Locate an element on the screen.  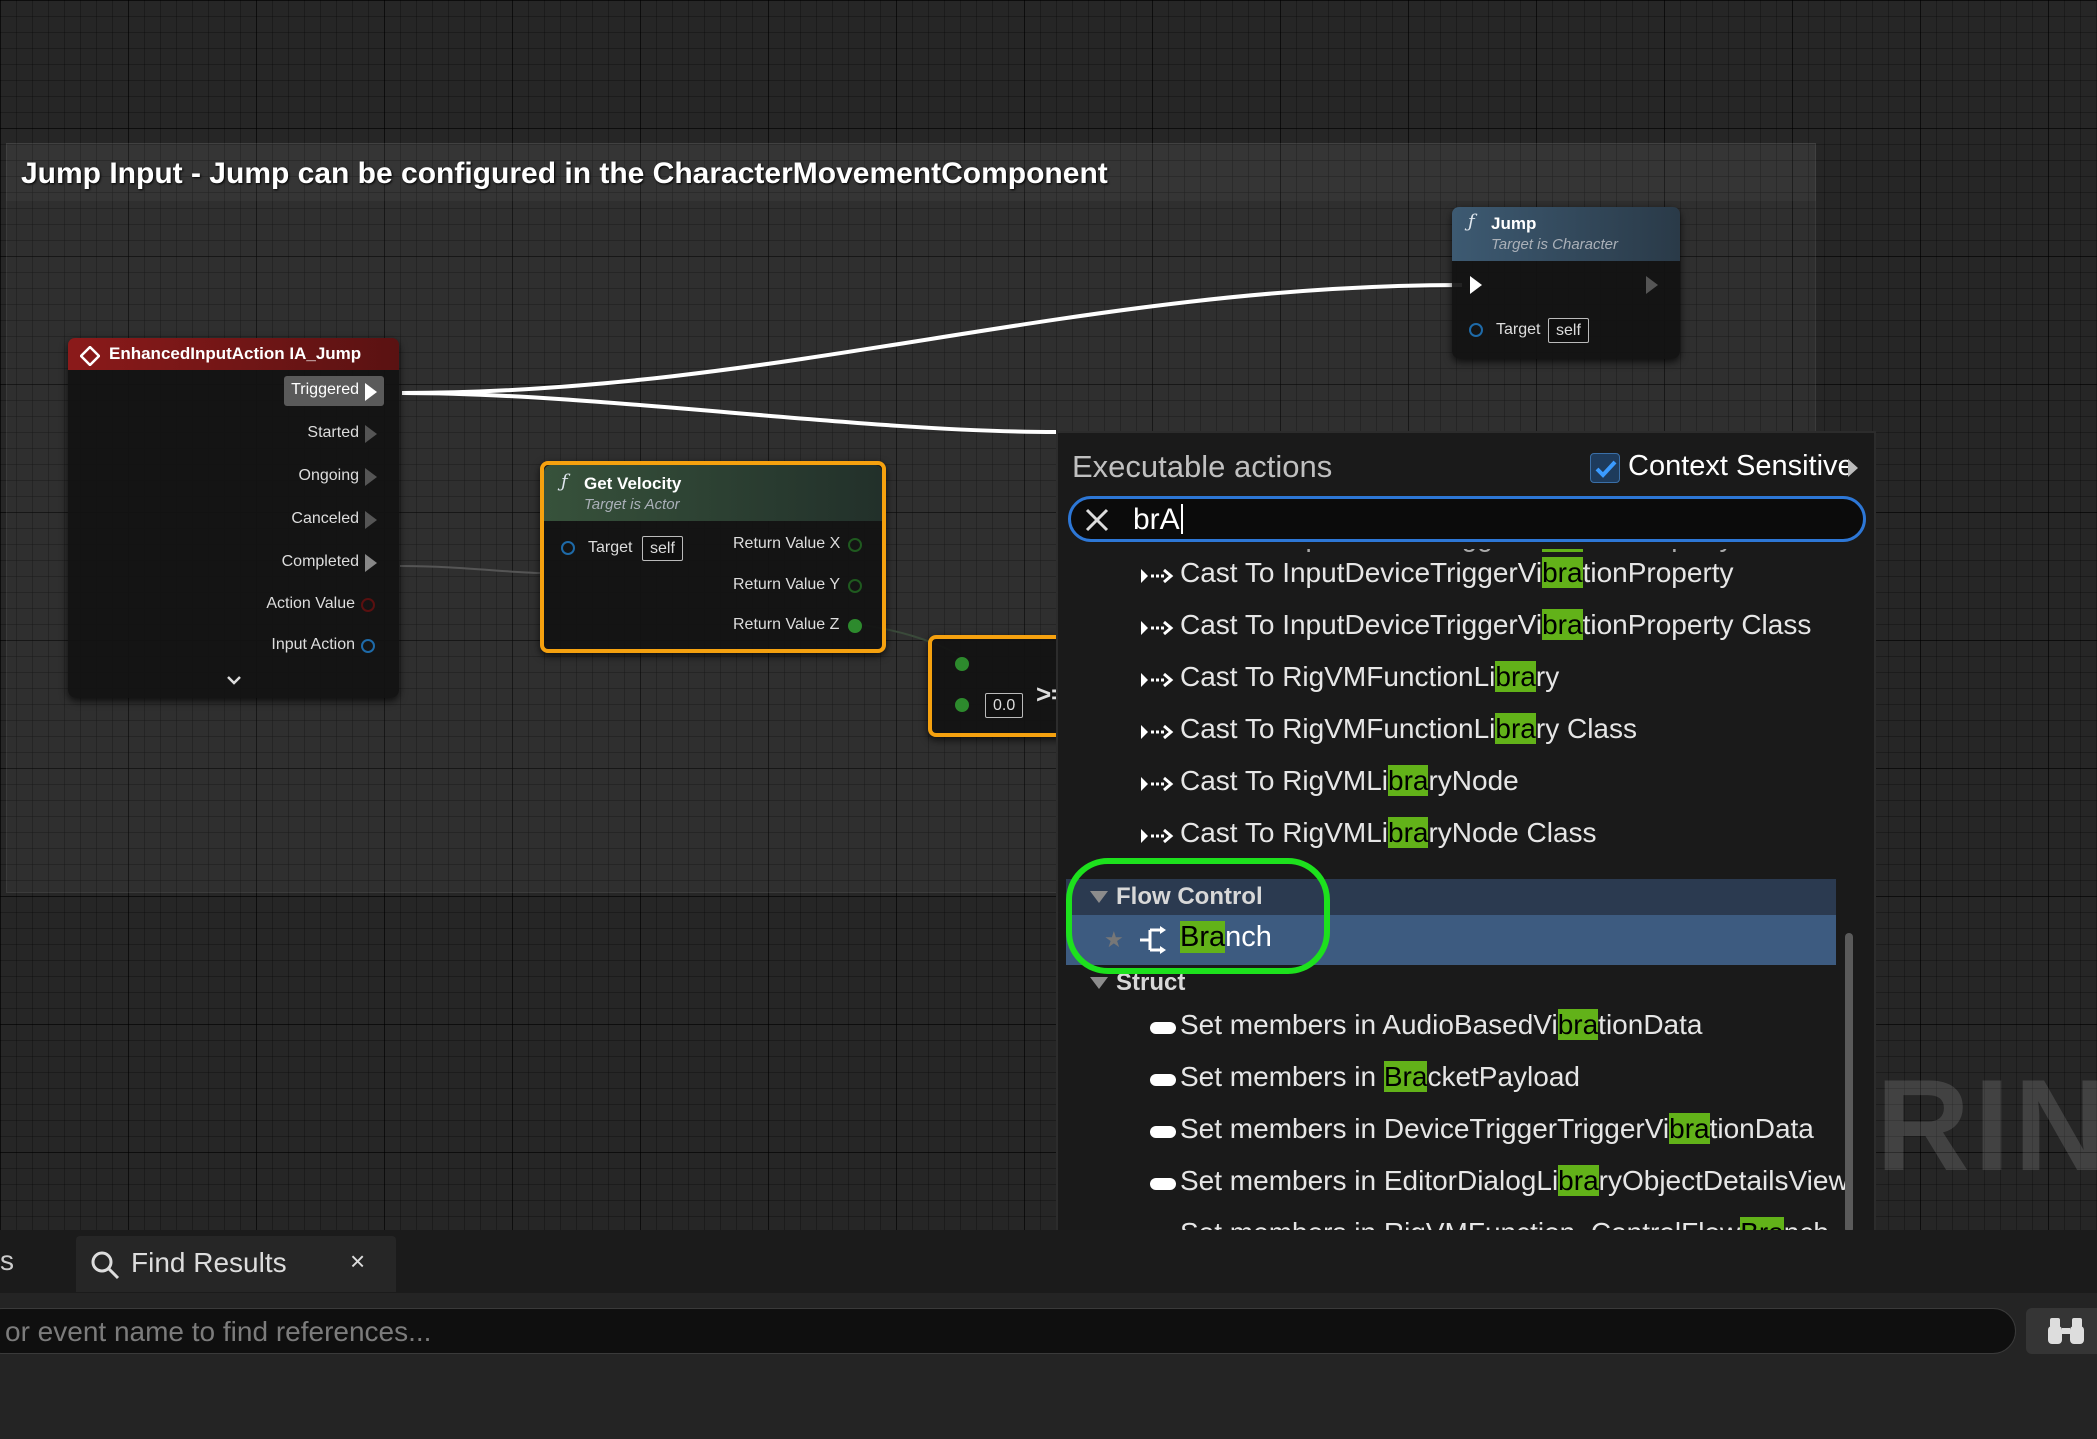
exec-pin-canceled is located at coordinates (371, 520).